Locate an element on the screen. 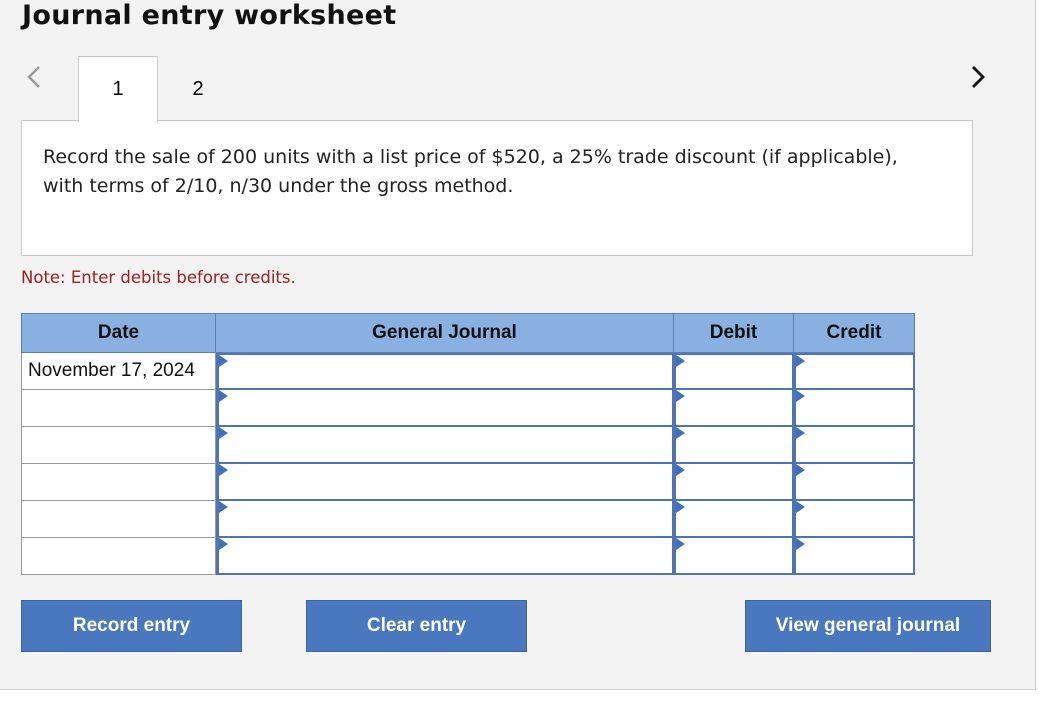 The image size is (1062, 704). chevron-right-icon is located at coordinates (978, 77).